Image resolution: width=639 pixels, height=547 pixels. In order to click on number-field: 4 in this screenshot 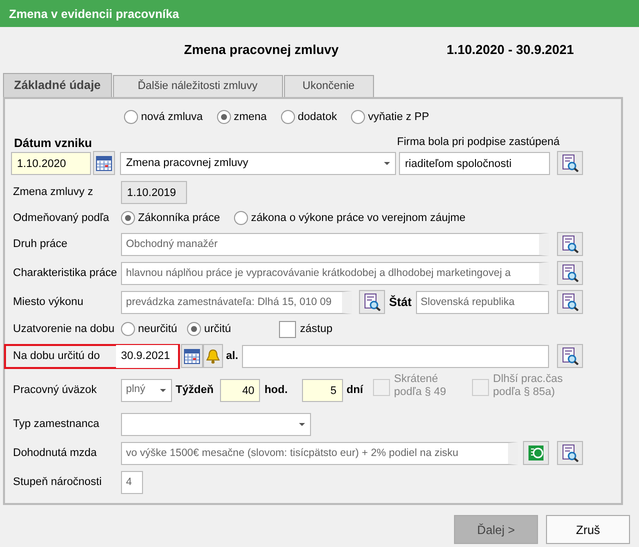, I will do `click(132, 482)`.